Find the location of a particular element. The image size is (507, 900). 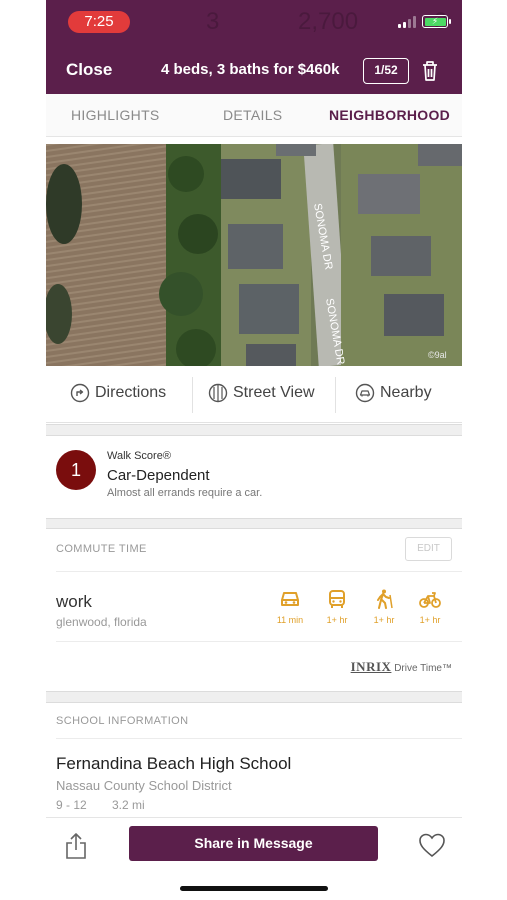

commute-edit-button: EDIT is located at coordinates (428, 549).